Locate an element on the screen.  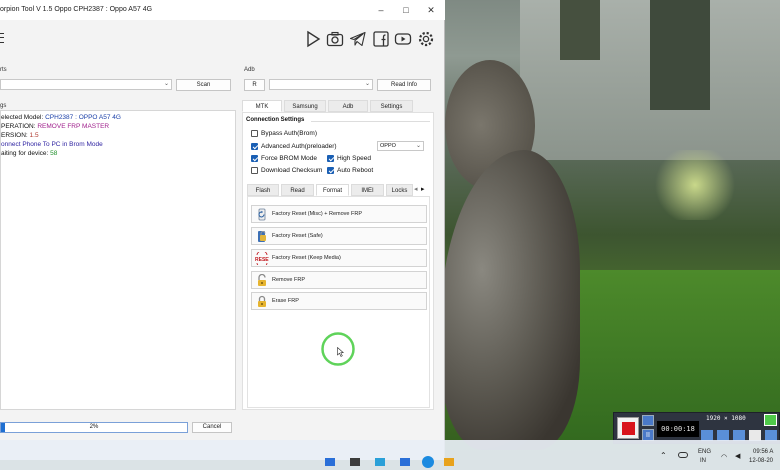
log-line-connect: onnect Phone To PC in Brom Mode is located at coordinates (52, 144).